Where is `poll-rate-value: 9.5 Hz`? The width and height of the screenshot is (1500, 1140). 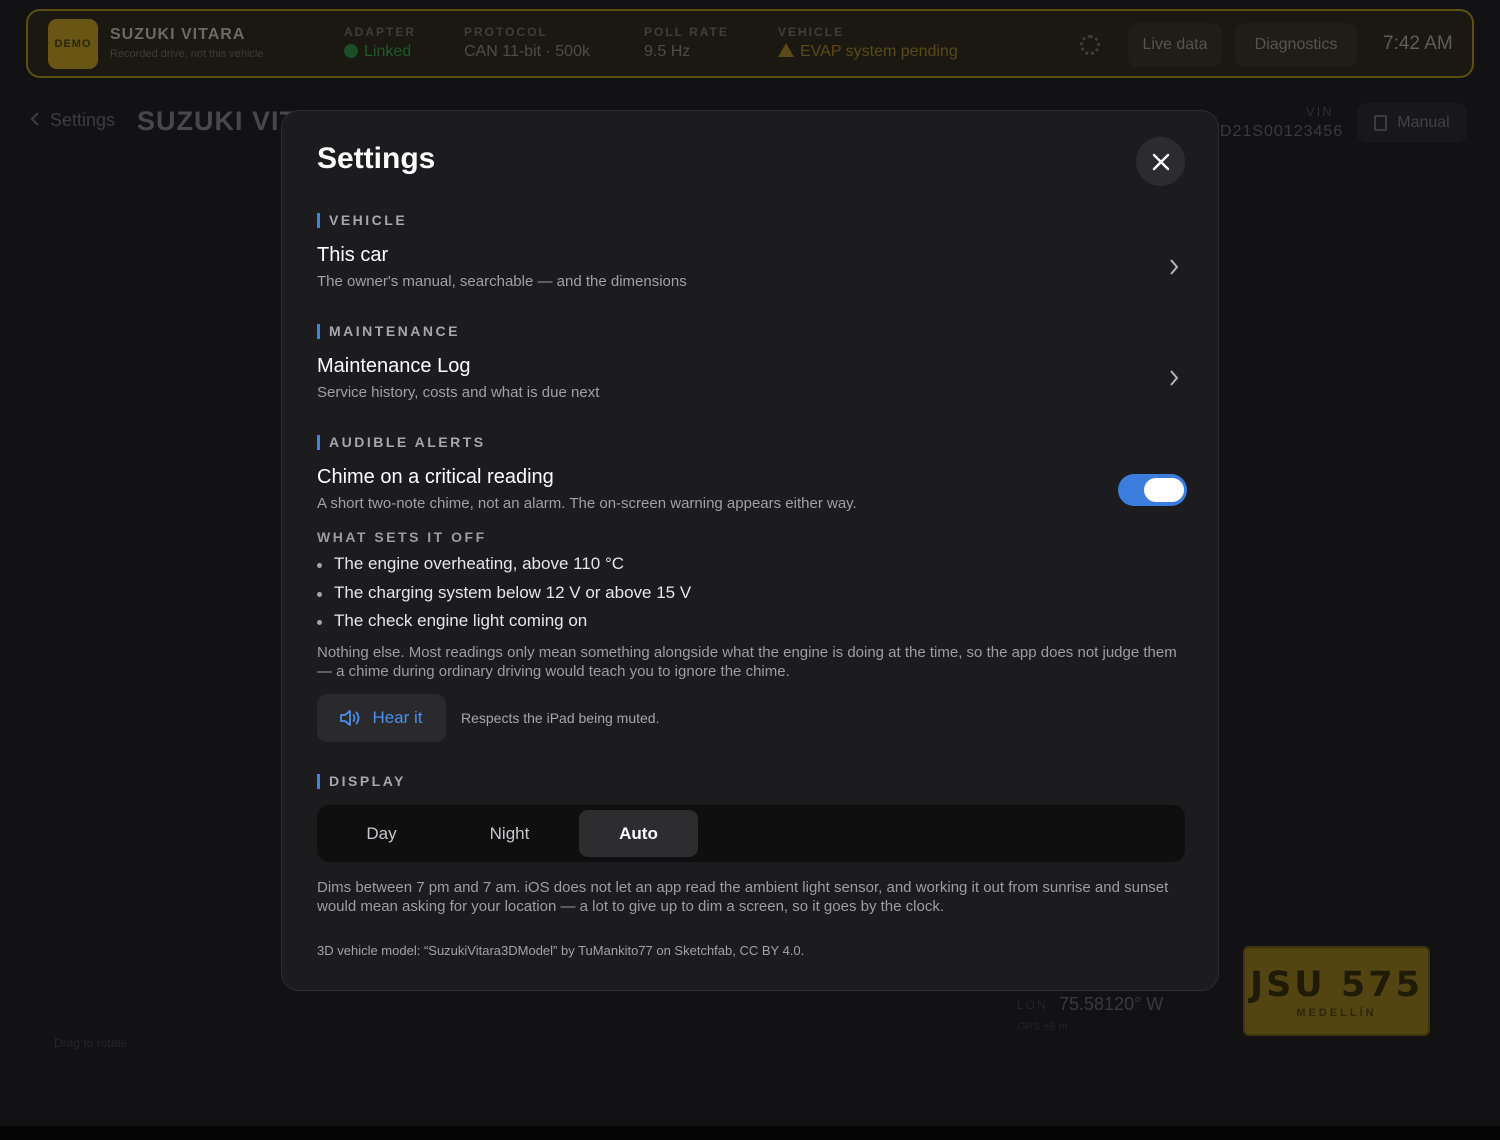
poll-rate-value: 9.5 Hz is located at coordinates (667, 51).